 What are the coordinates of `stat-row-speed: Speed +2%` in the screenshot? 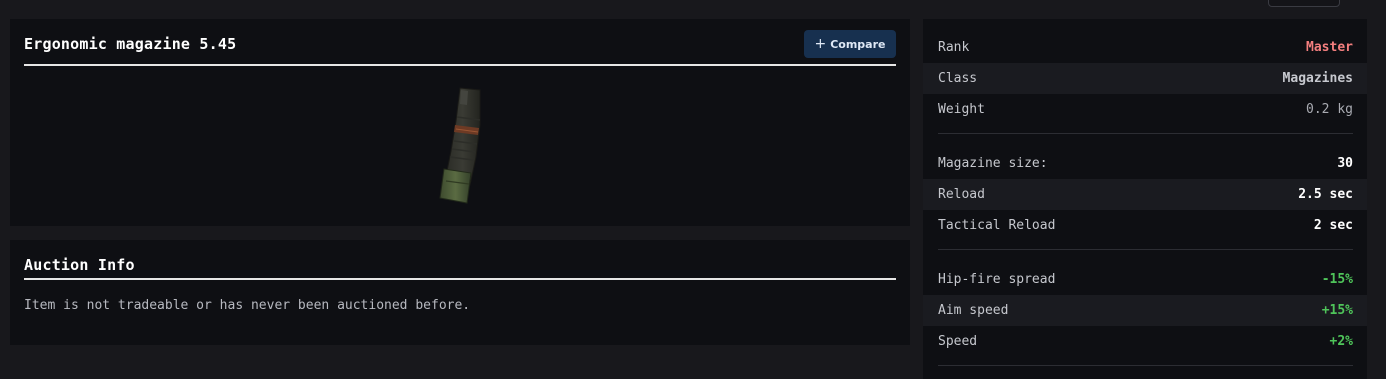 It's located at (1145, 341).